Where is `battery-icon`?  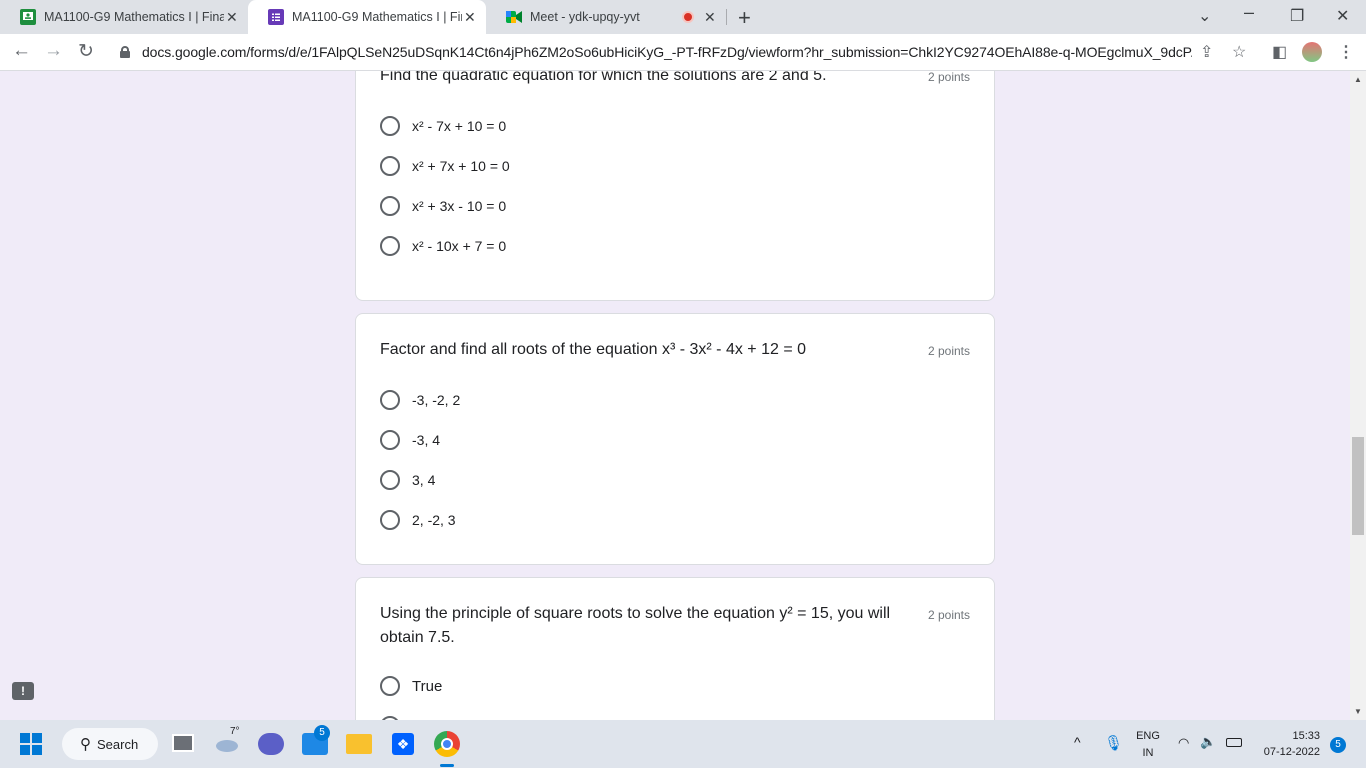
battery-icon is located at coordinates (1234, 742).